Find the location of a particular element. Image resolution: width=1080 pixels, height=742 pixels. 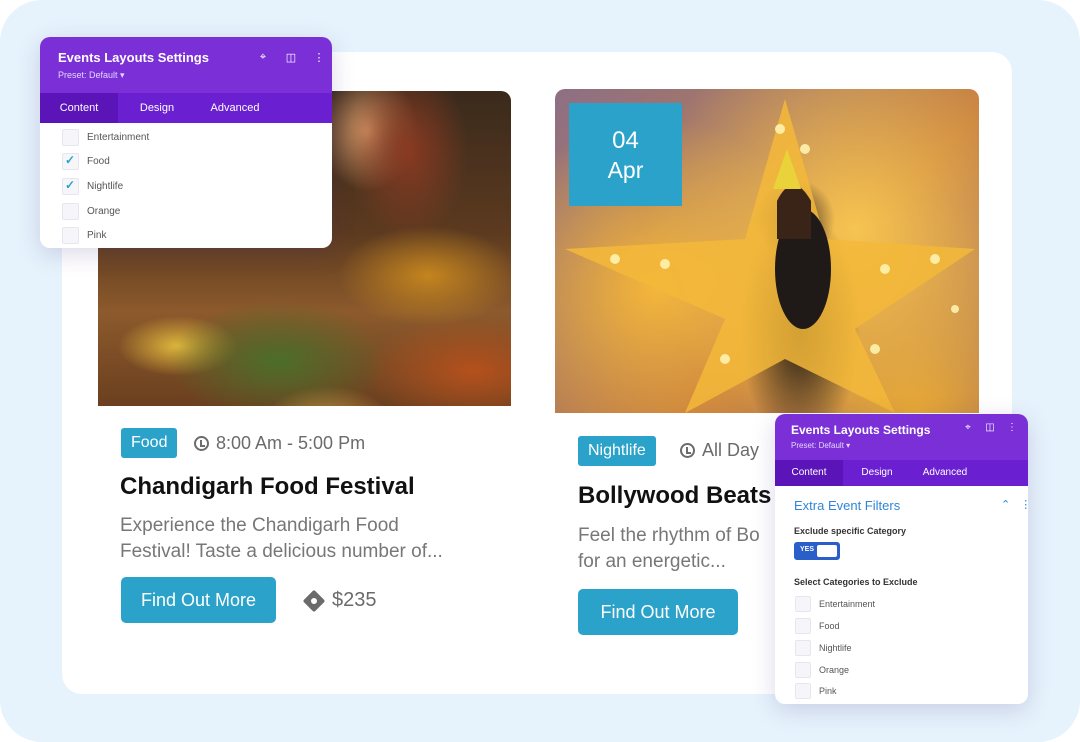

toggle-value: YES is located at coordinates (807, 549).